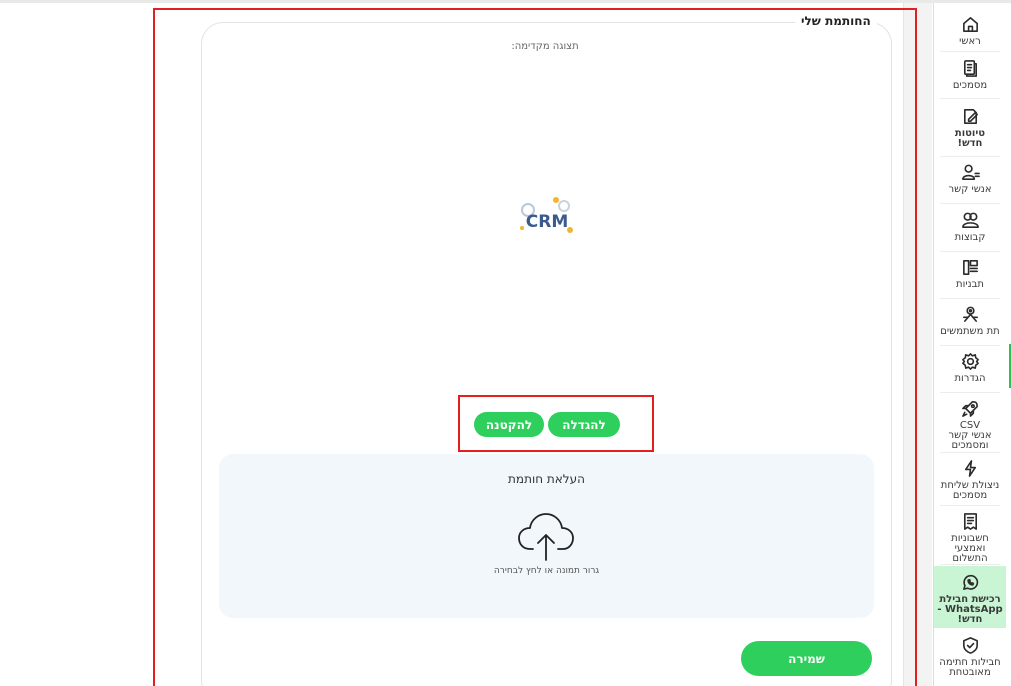 The height and width of the screenshot is (686, 1011). I want to click on sidebar-item-sub-users: תת משתמשים, so click(970, 321).